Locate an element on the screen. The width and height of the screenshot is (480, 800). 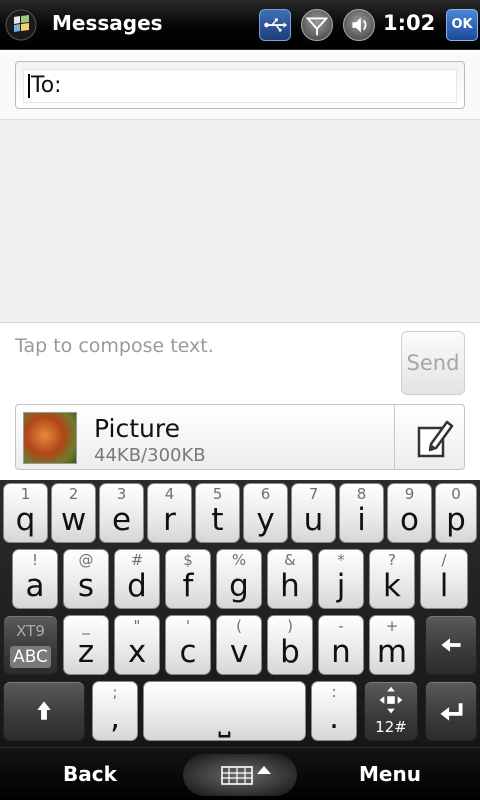
shift-arrow-icon is located at coordinates (44, 710).